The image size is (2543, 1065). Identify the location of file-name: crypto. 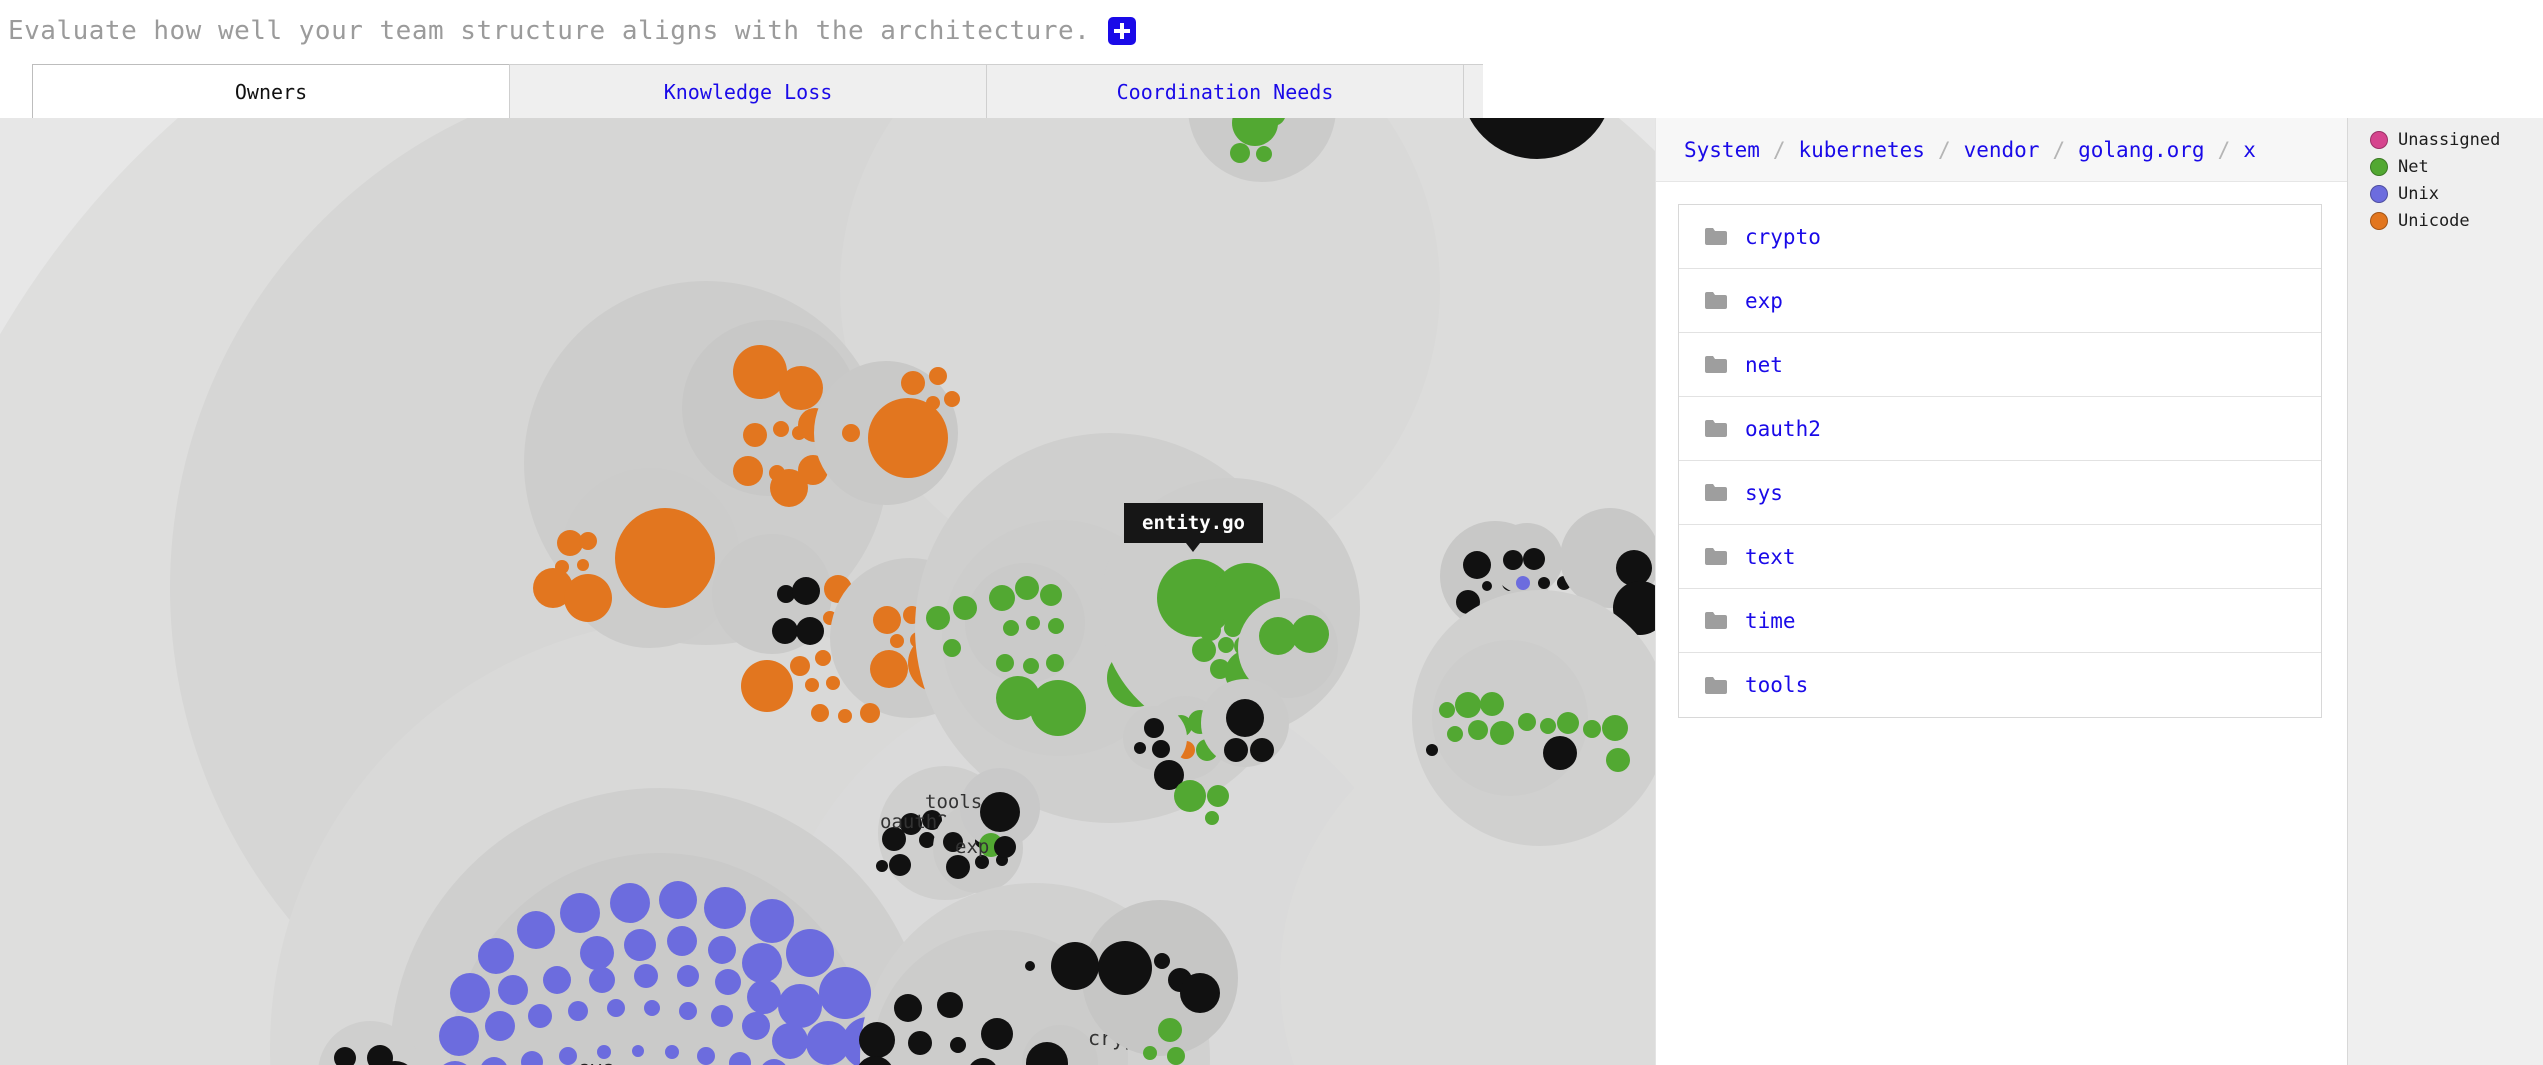
(1783, 236).